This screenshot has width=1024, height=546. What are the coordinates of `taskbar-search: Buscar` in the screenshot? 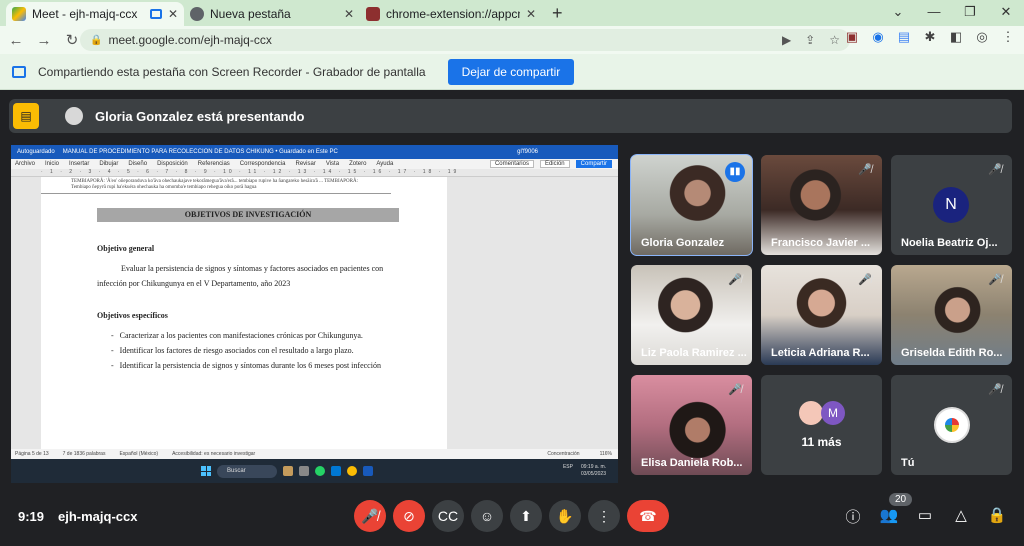 It's located at (247, 471).